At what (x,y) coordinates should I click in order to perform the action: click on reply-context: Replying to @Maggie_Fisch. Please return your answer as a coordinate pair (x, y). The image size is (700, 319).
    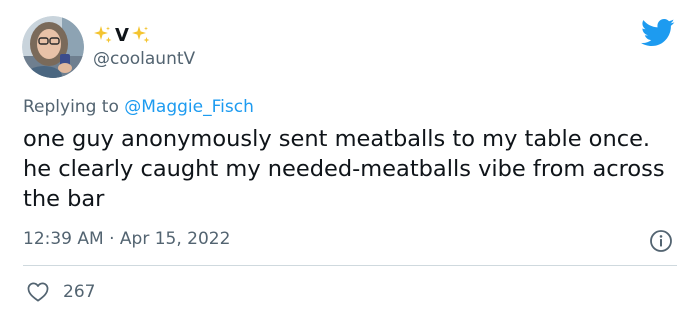
    Looking at the image, I should click on (138, 107).